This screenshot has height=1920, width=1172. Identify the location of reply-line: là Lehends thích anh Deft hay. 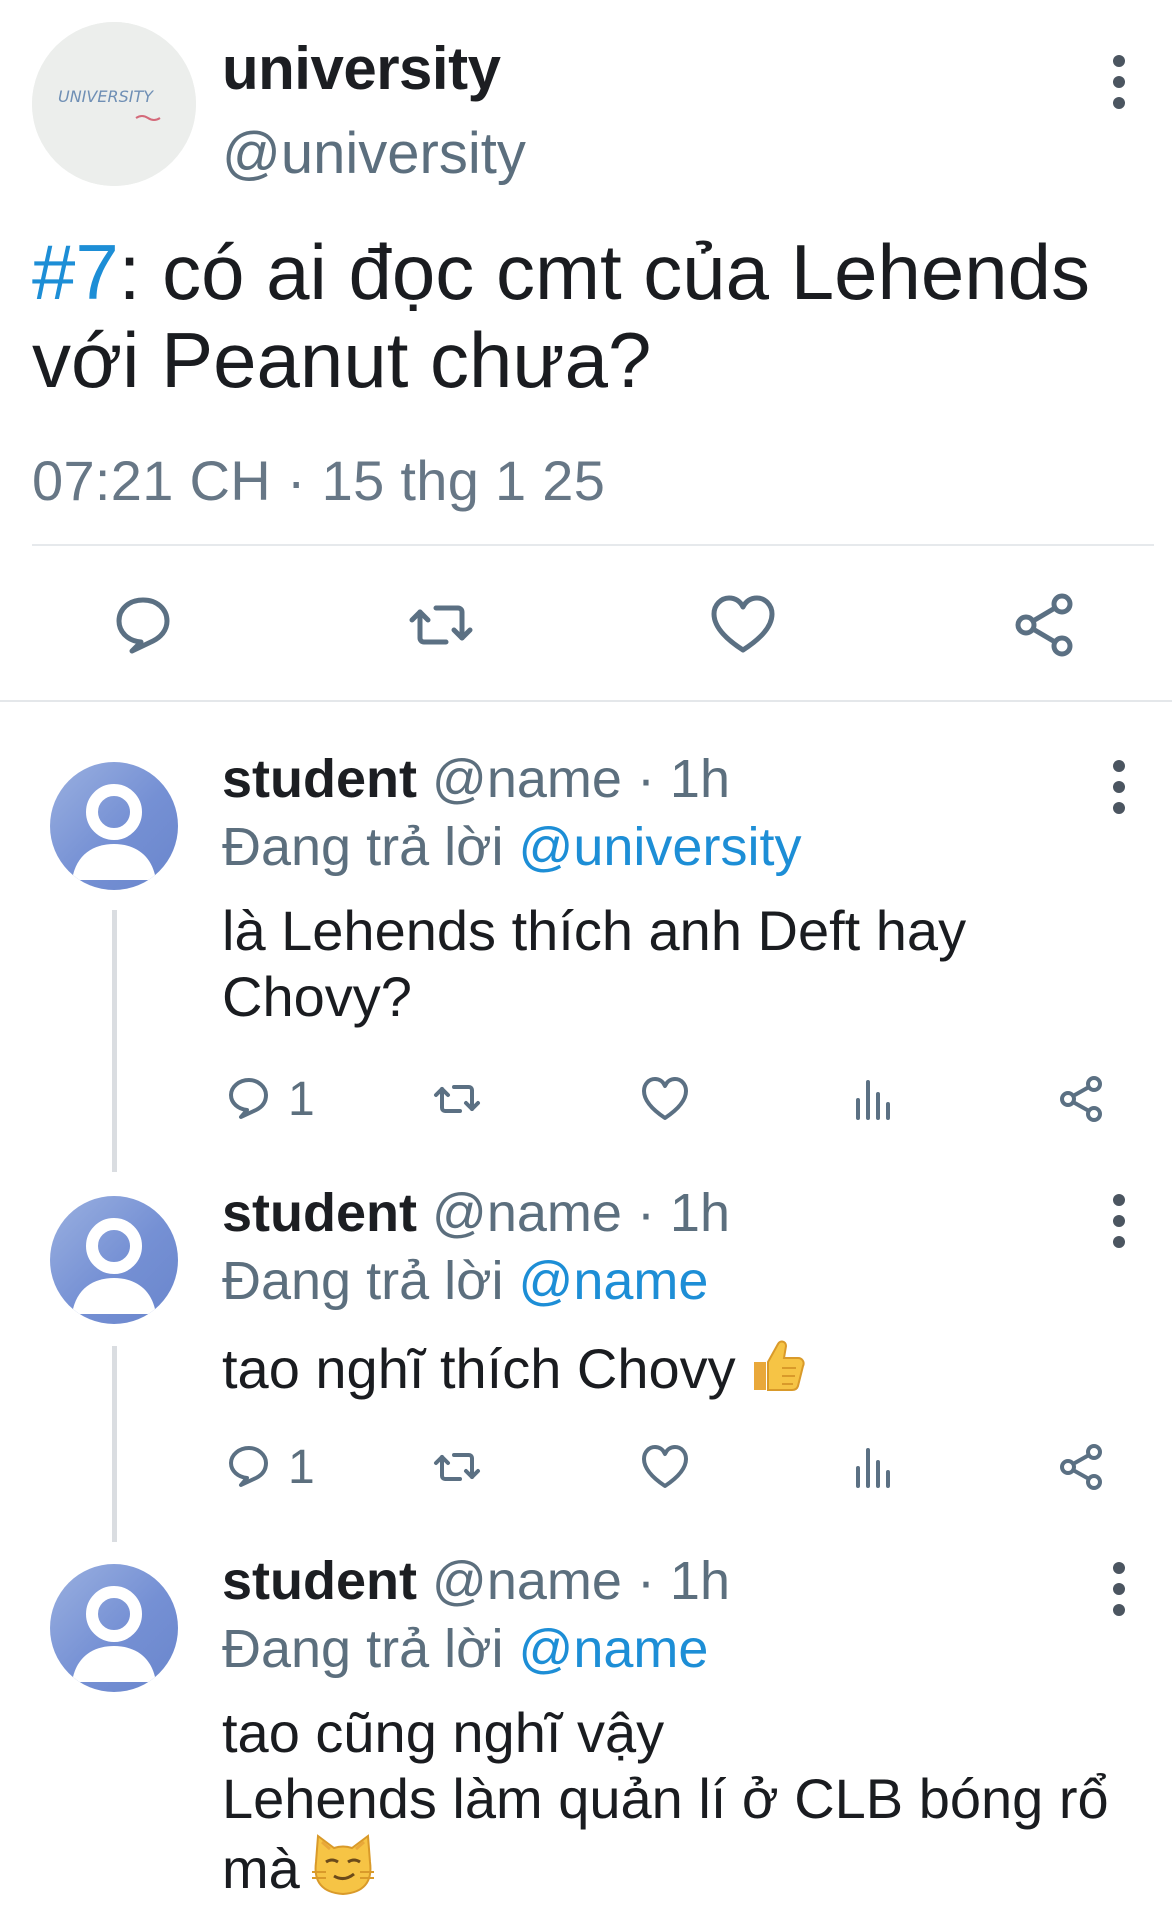
(594, 930).